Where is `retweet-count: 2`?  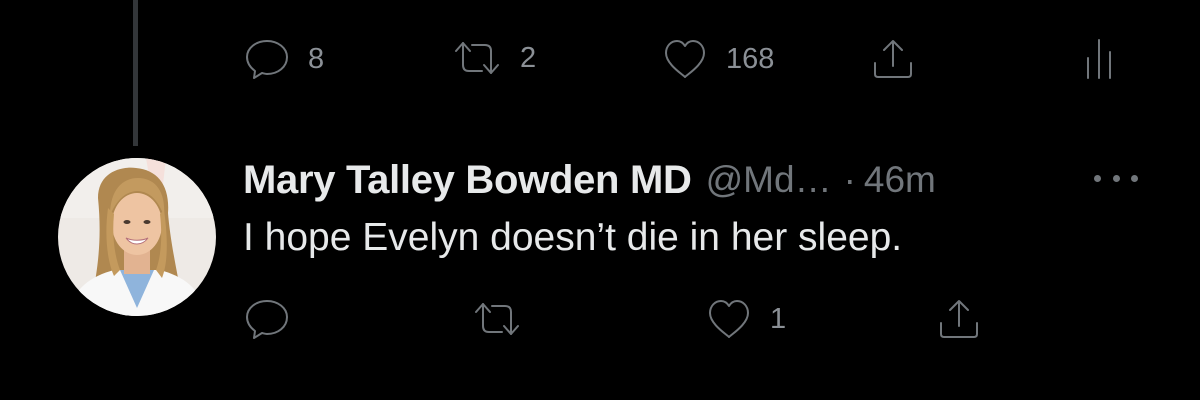
retweet-count: 2 is located at coordinates (528, 57).